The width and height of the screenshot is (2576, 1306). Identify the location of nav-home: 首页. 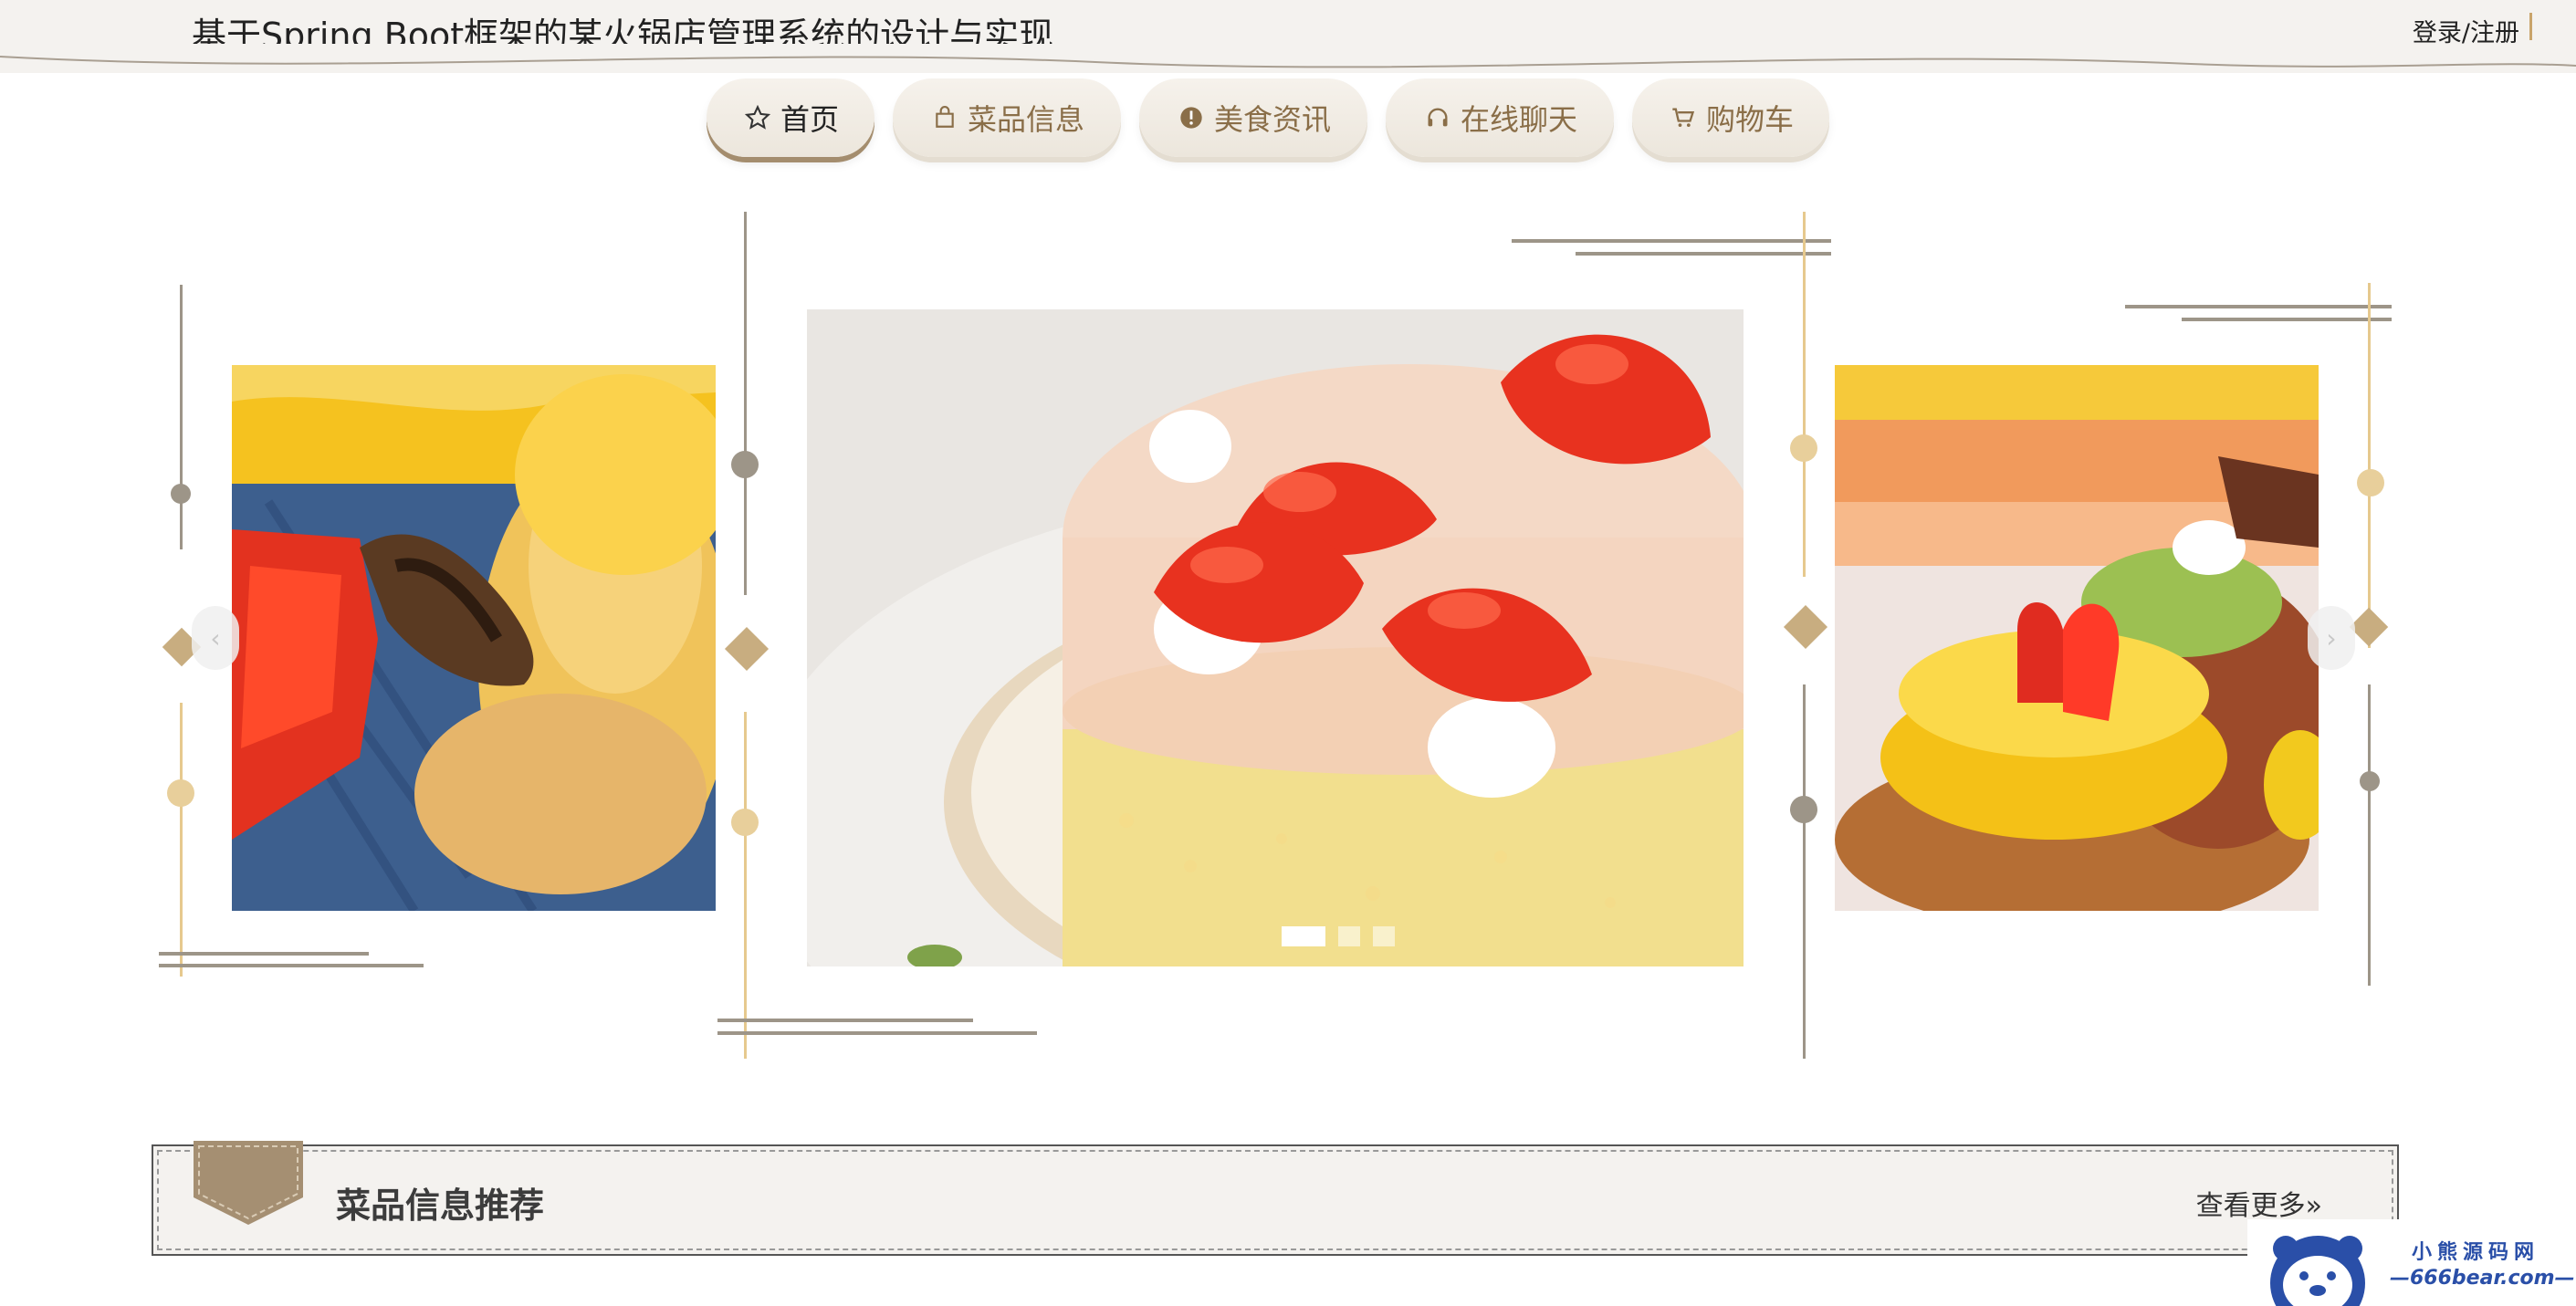
(790, 117).